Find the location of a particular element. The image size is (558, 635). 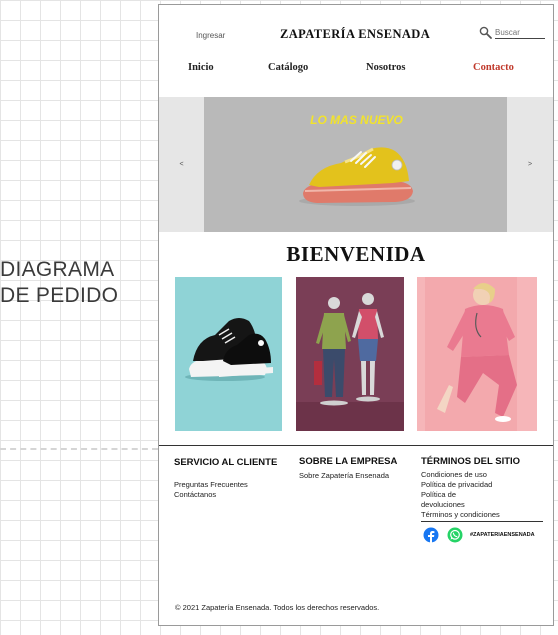

brand-title: ZAPATERÍA ENSENADA is located at coordinates (355, 34).